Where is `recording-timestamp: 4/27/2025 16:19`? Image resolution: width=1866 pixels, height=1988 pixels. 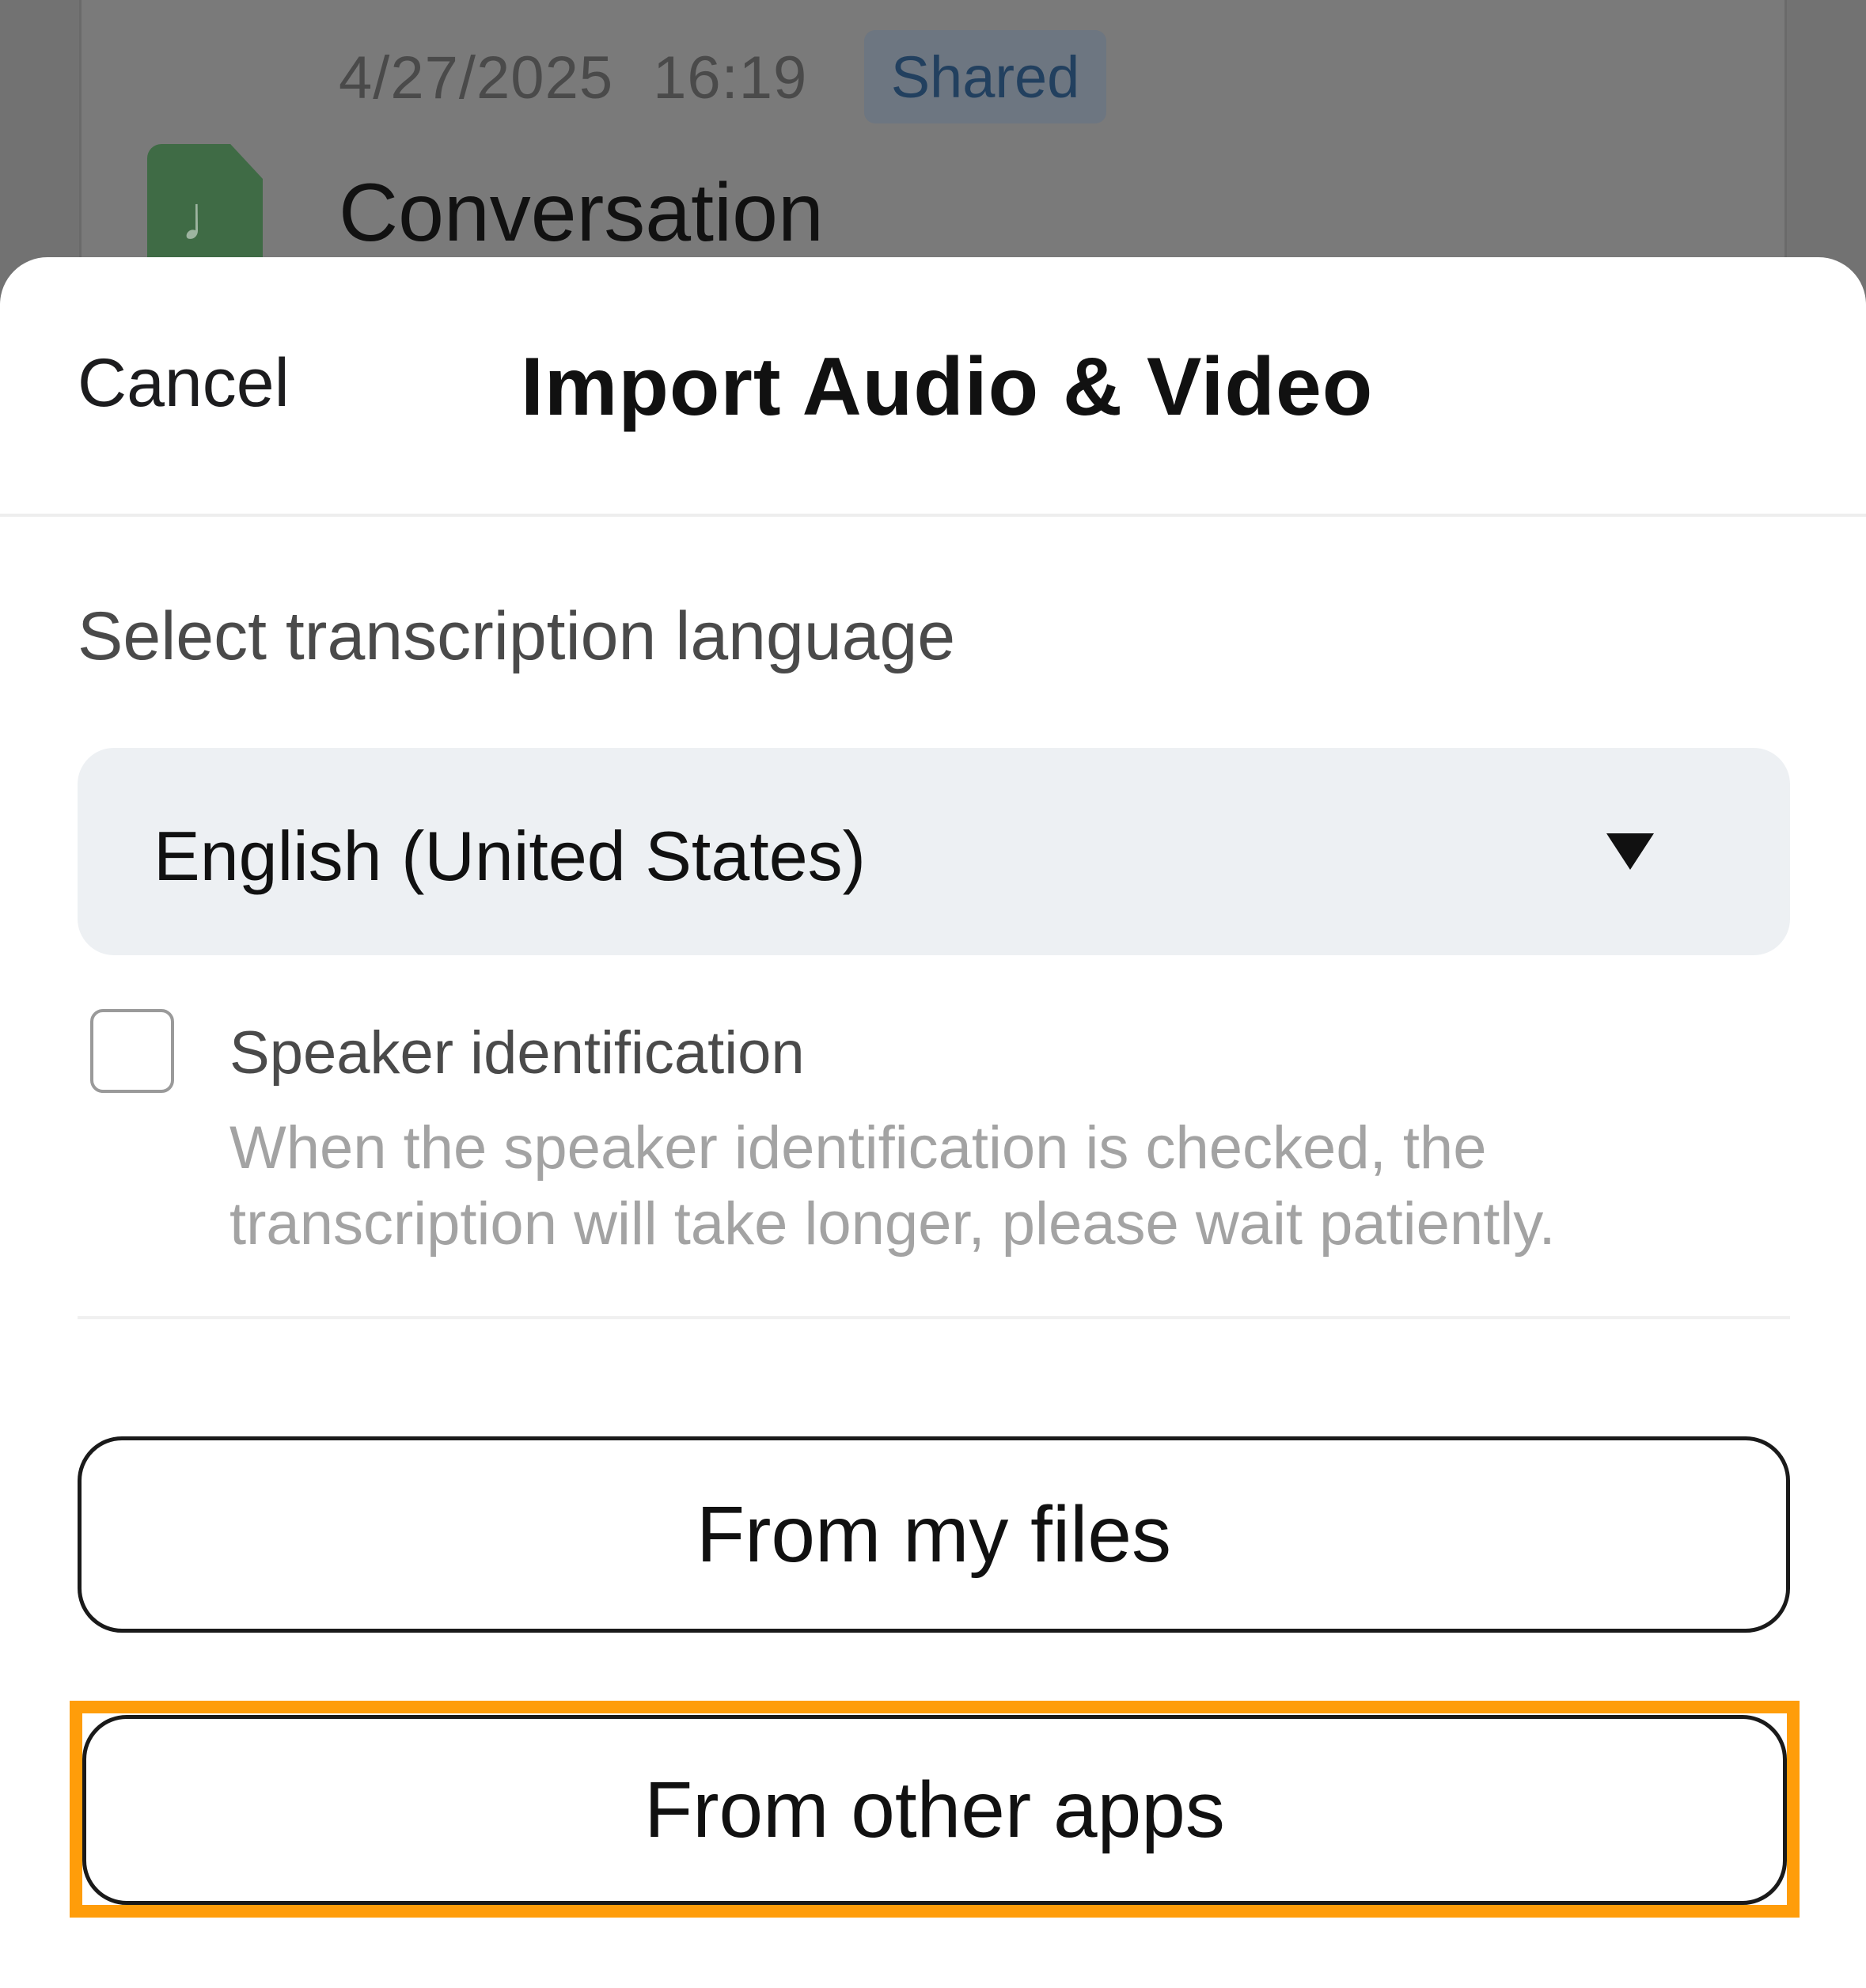
recording-timestamp: 4/27/2025 16:19 is located at coordinates (573, 78).